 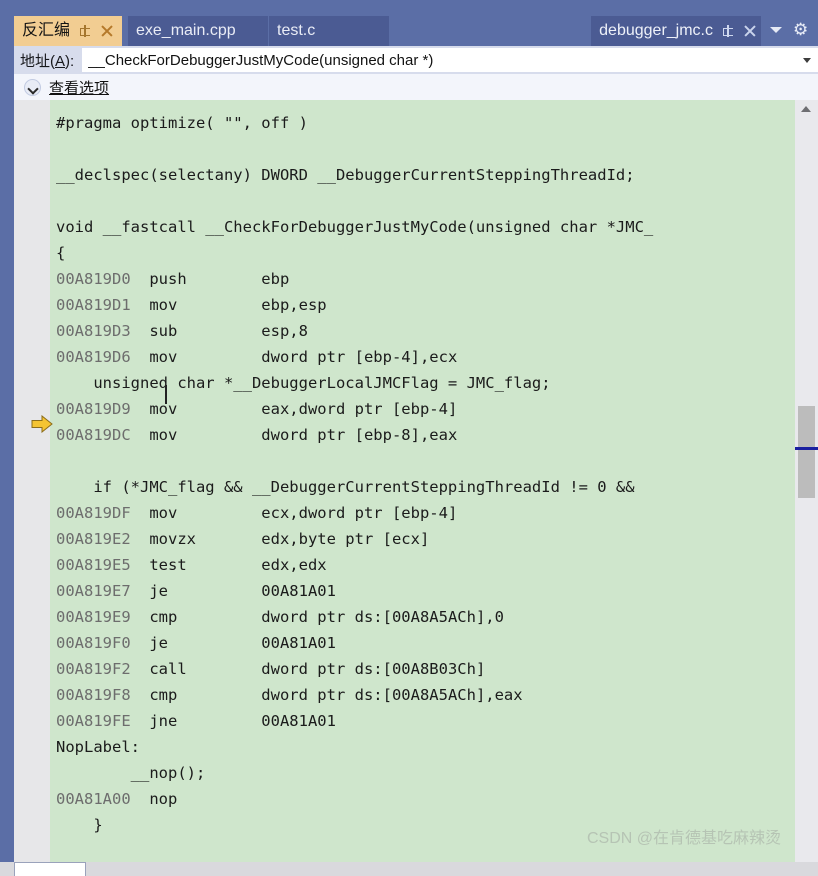 What do you see at coordinates (103, 409) in the screenshot?
I see `instruction-address: 00A819D9` at bounding box center [103, 409].